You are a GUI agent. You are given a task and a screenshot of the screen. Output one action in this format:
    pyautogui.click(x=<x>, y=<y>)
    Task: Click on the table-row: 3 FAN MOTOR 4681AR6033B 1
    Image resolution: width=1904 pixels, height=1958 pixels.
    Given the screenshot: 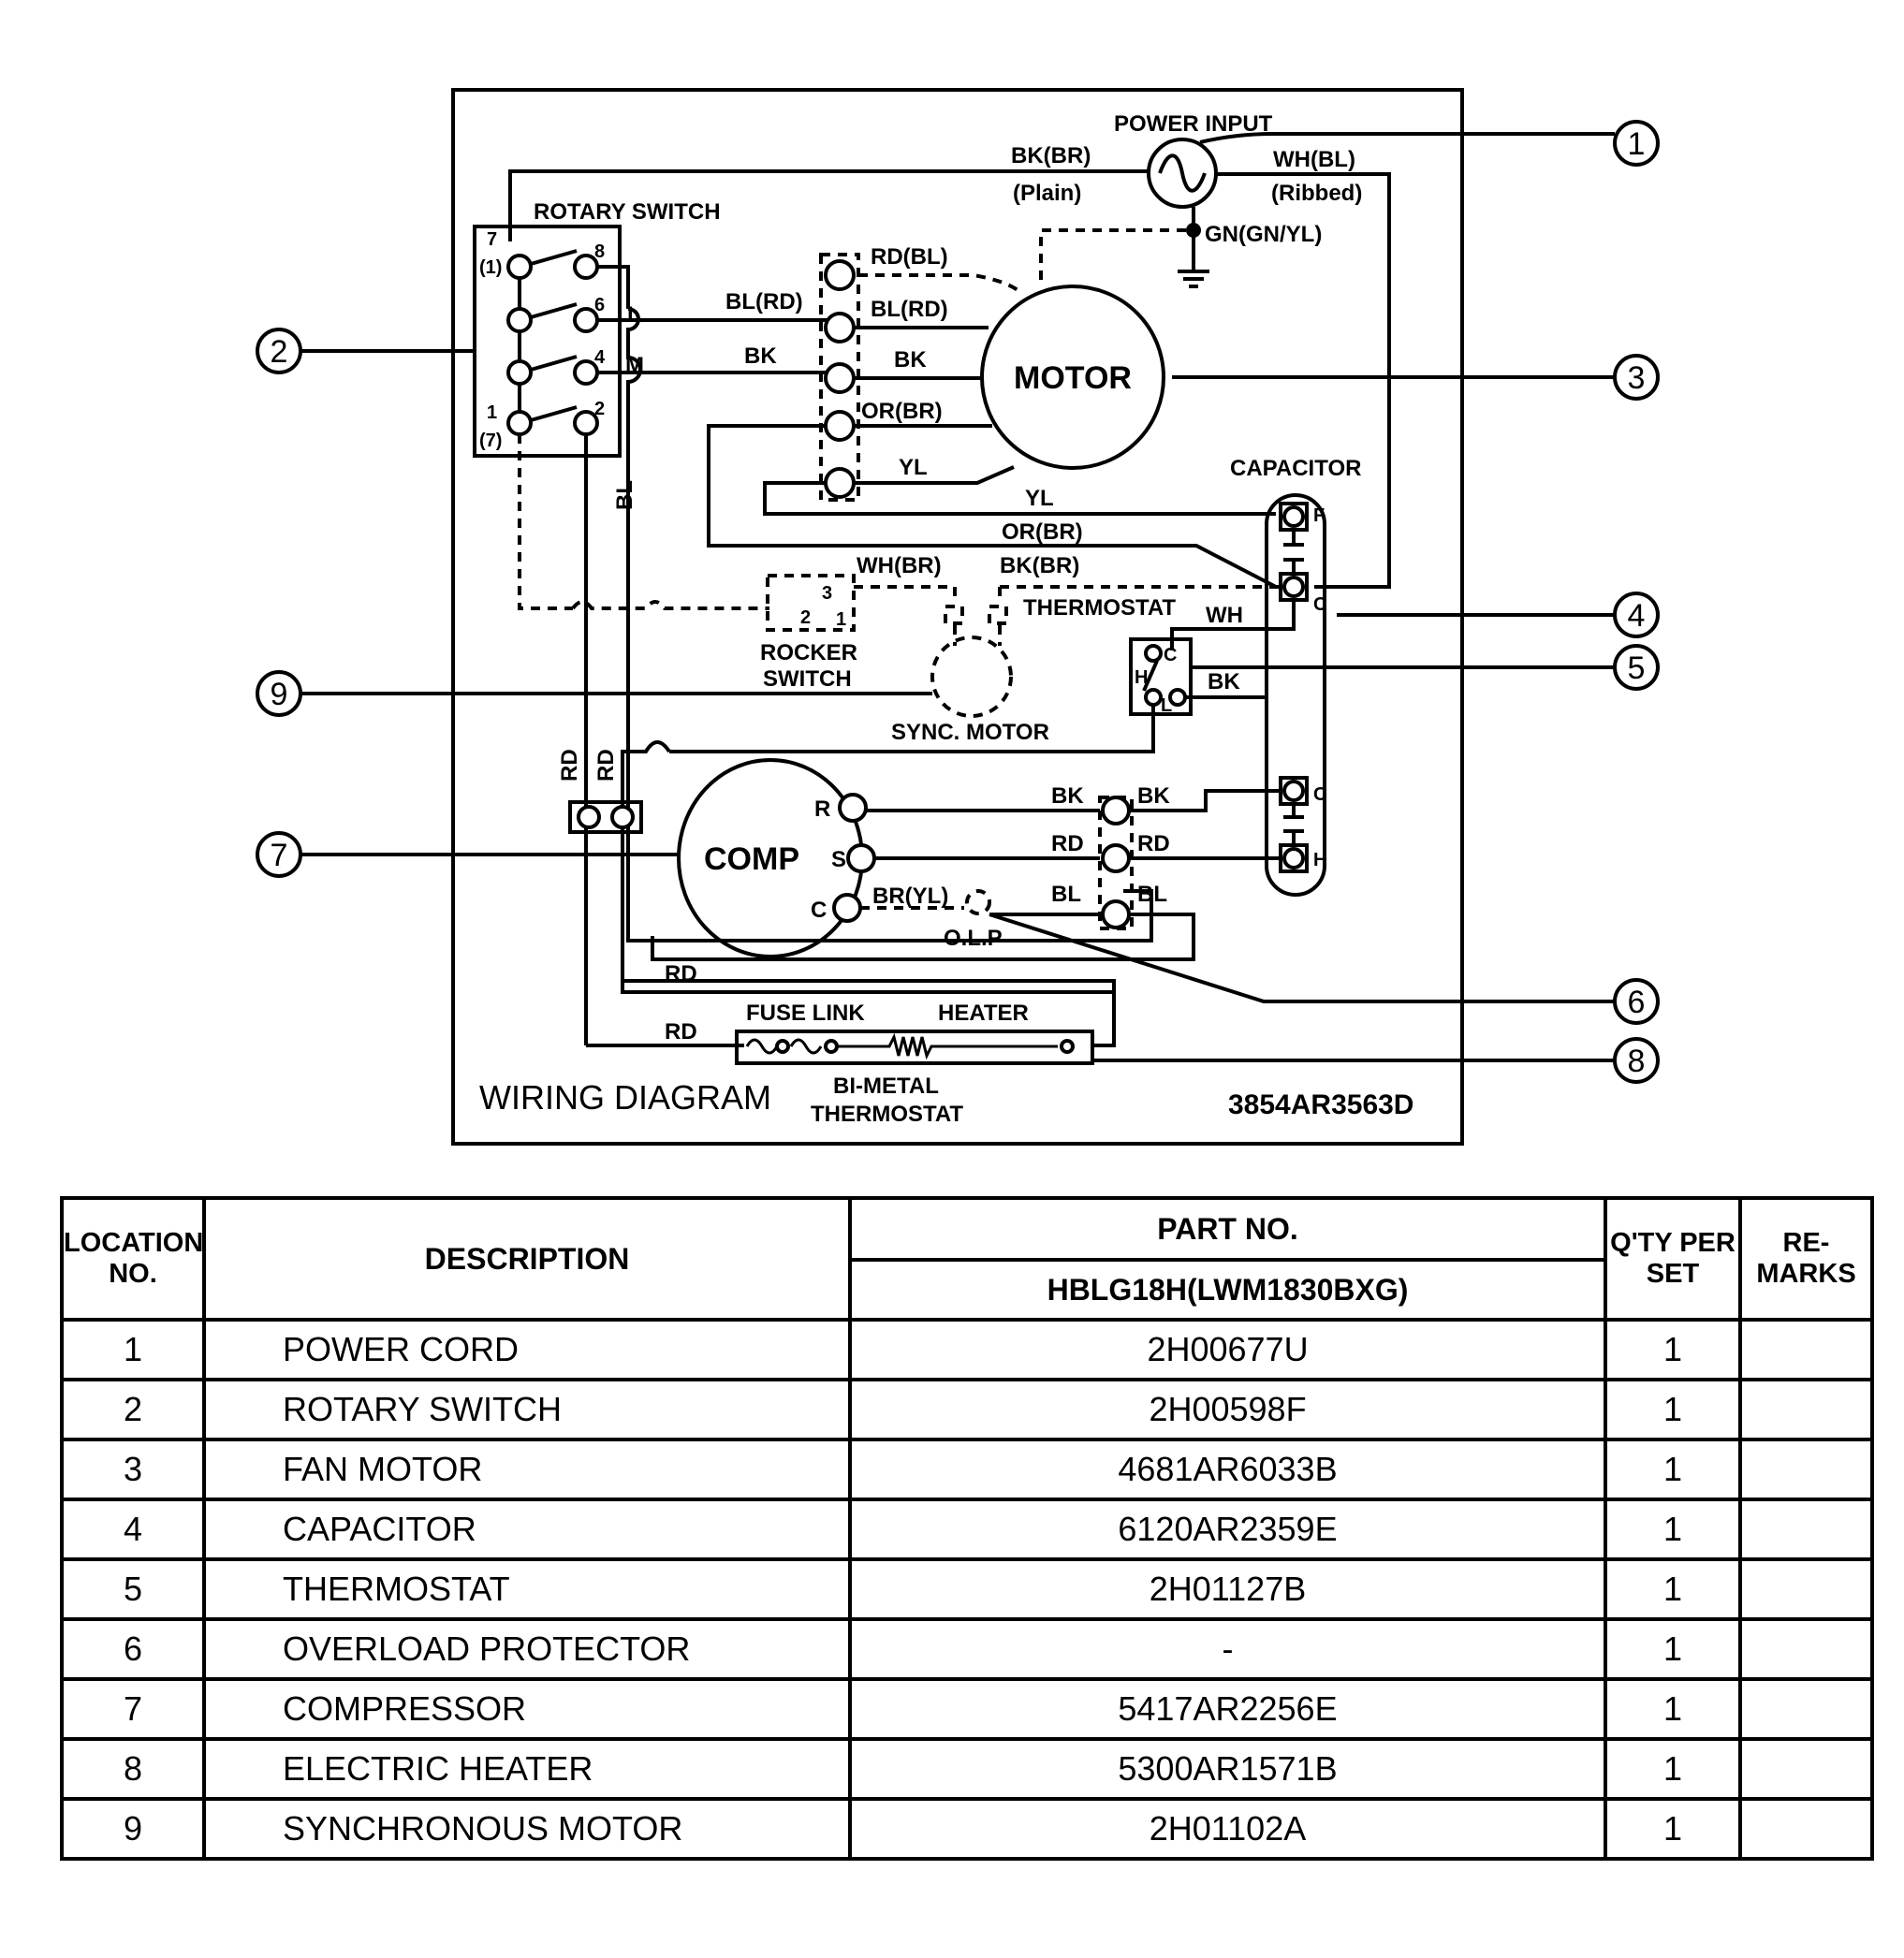 What is the action you would take?
    pyautogui.click(x=967, y=1469)
    